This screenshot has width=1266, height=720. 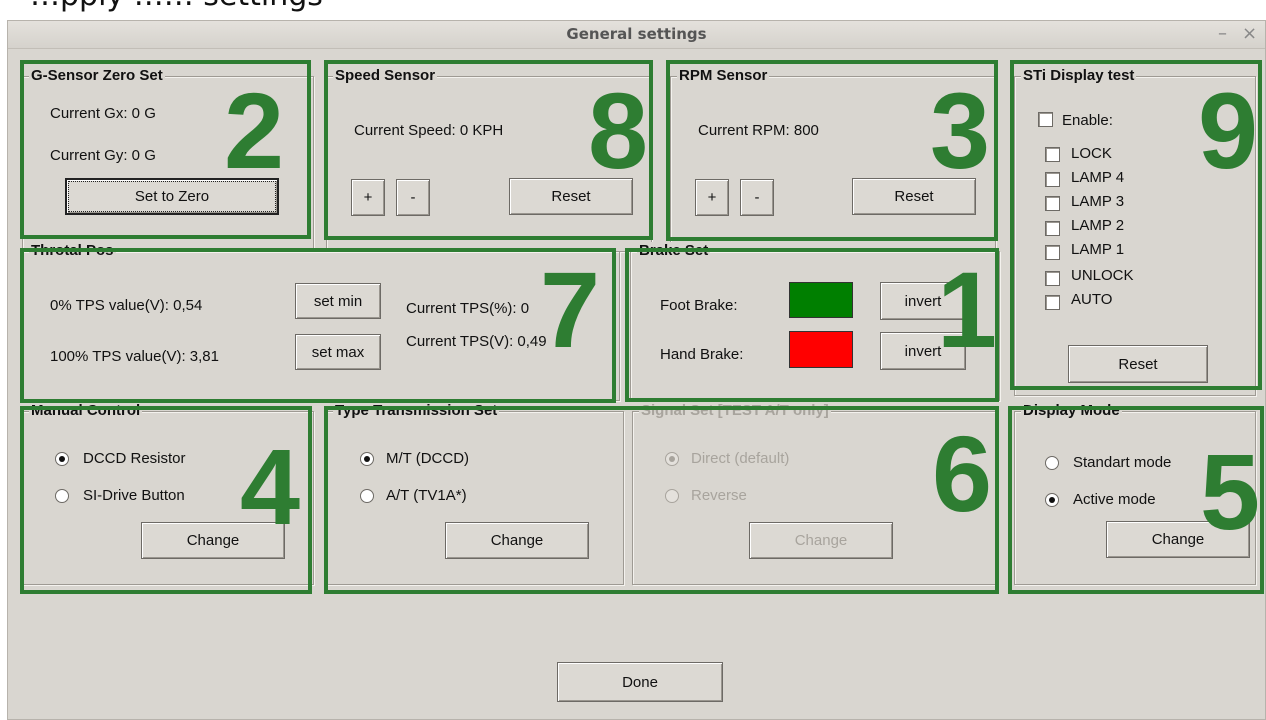 What do you see at coordinates (1098, 177) in the screenshot?
I see `lamp-4-label: LAMP 4` at bounding box center [1098, 177].